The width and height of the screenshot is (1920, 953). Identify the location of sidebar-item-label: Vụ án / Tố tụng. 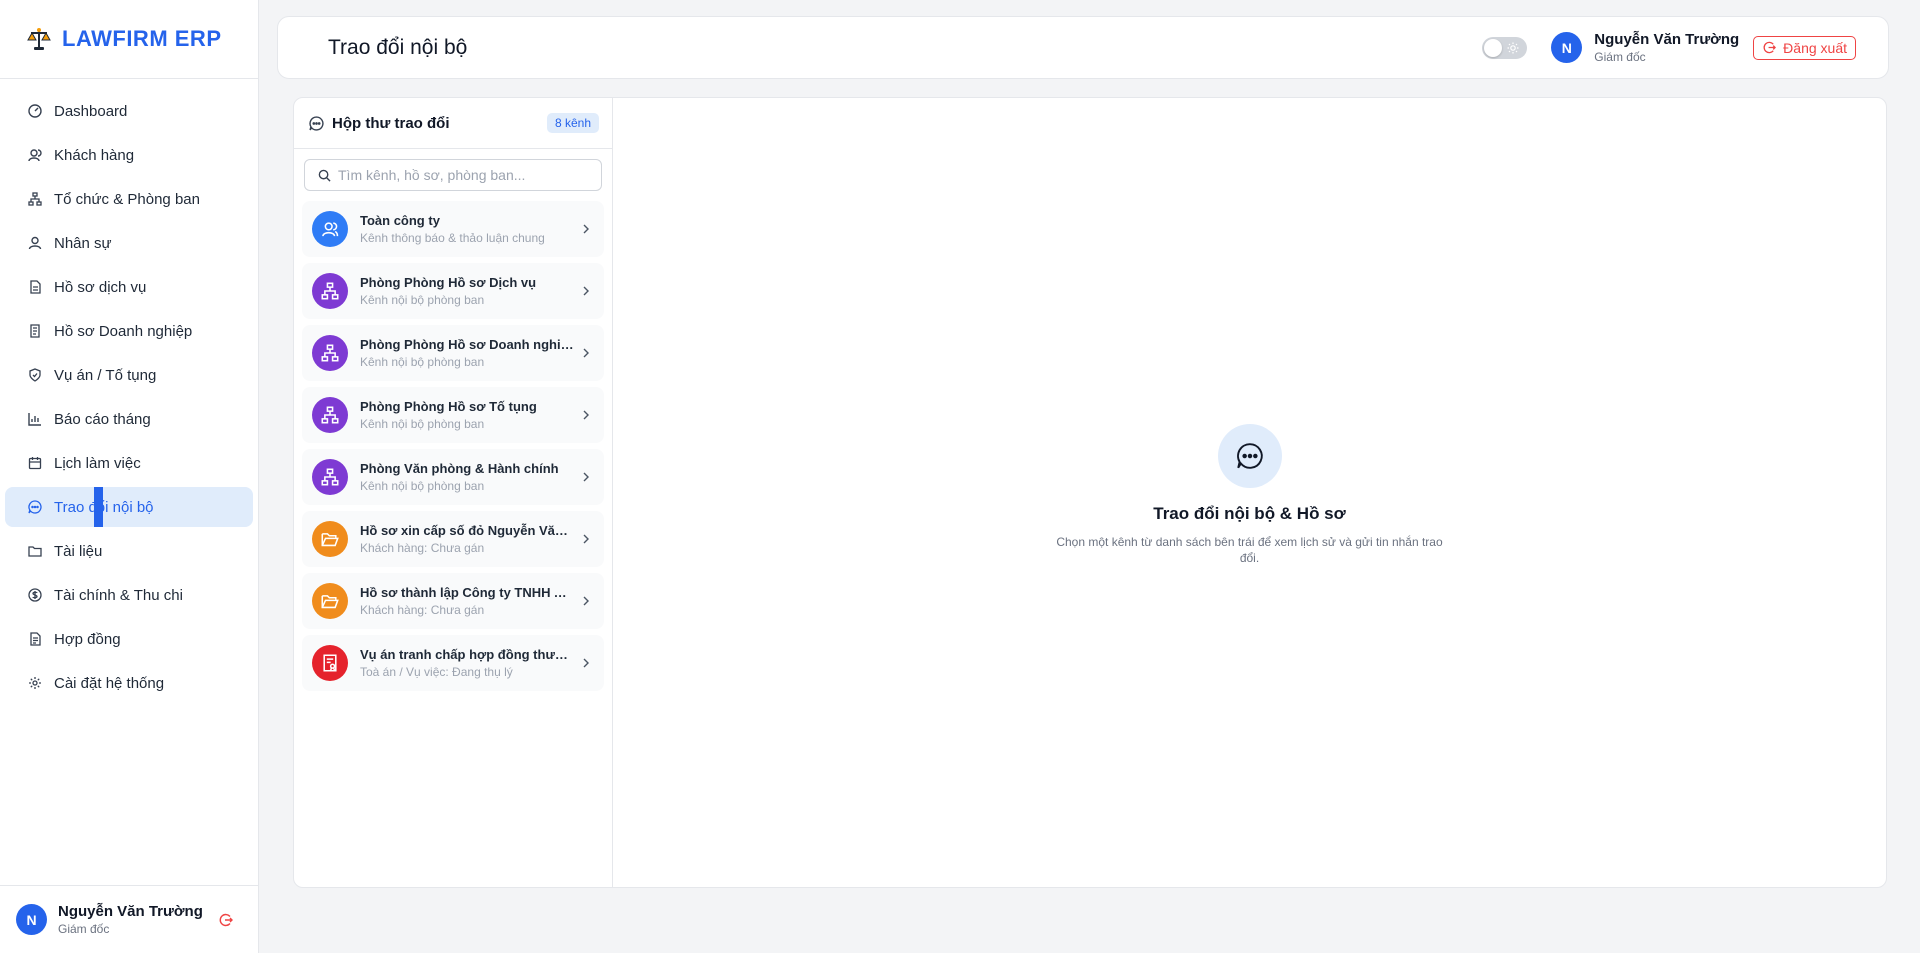
(105, 375).